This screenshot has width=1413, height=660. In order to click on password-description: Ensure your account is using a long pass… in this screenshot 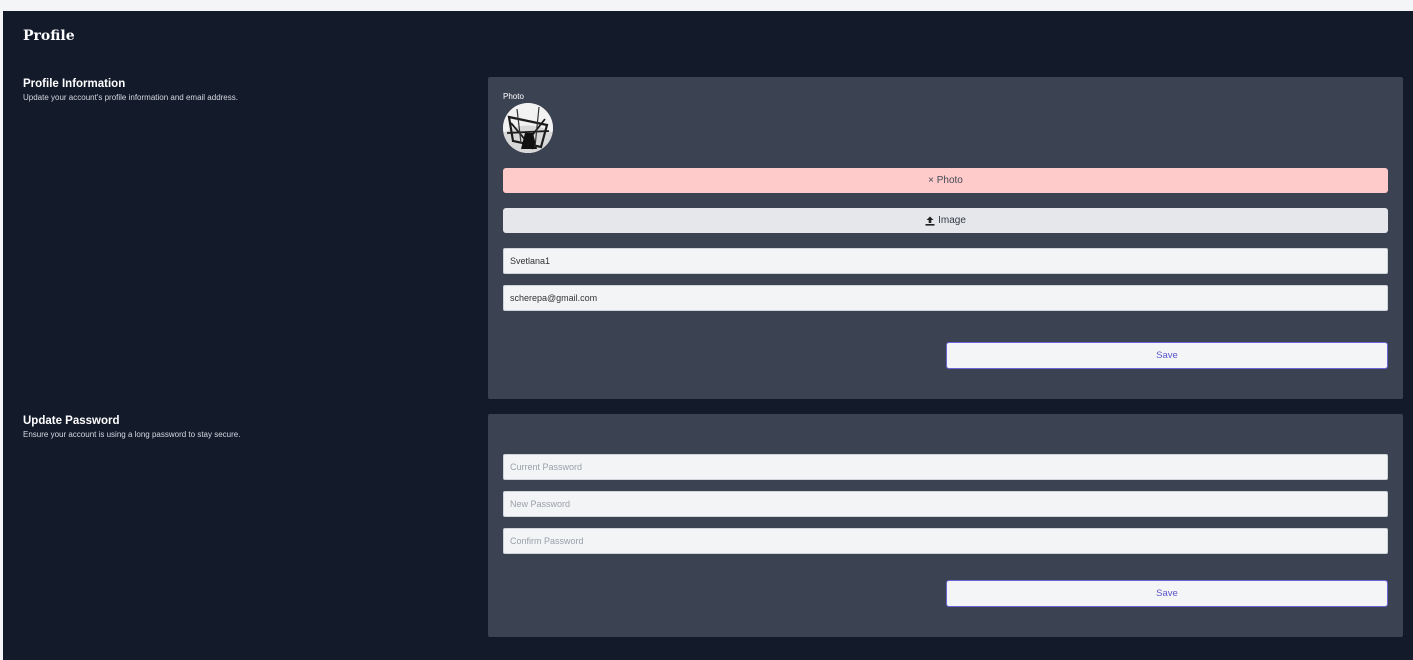, I will do `click(132, 434)`.